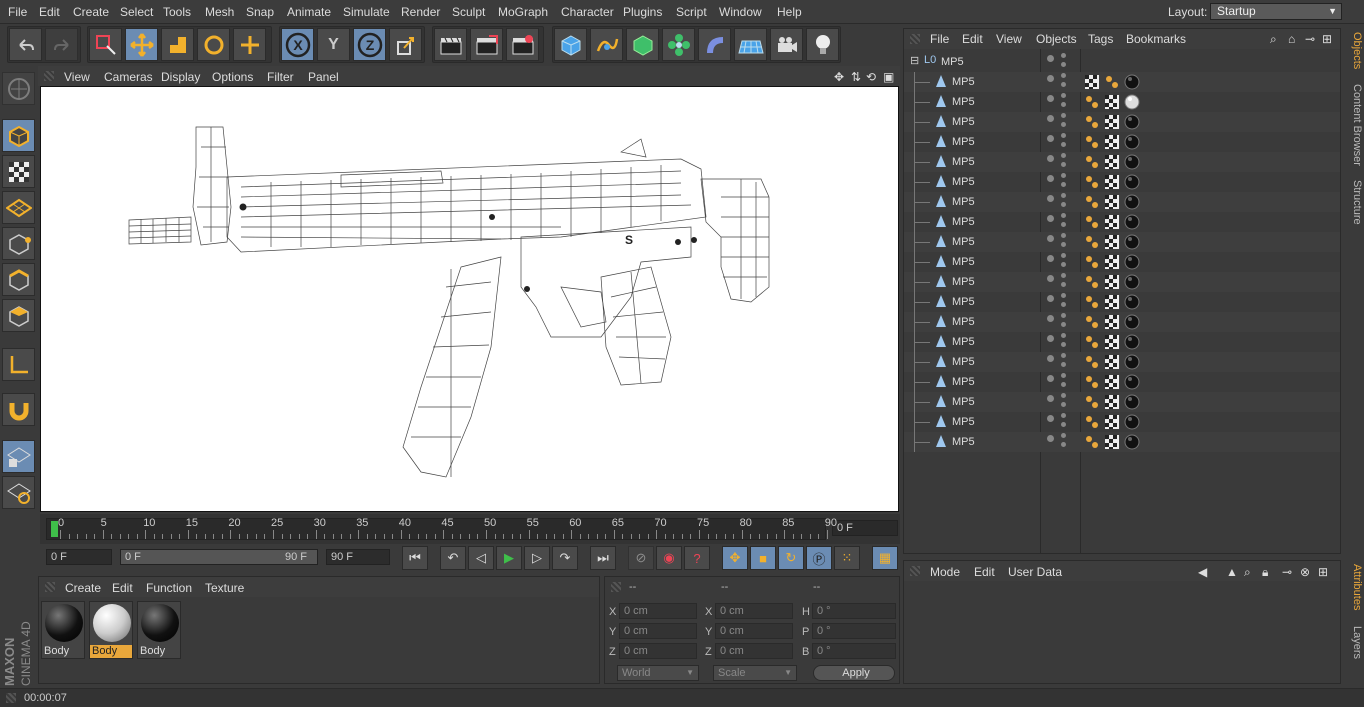  What do you see at coordinates (945, 572) in the screenshot?
I see `attribute-menu-mode: Mode` at bounding box center [945, 572].